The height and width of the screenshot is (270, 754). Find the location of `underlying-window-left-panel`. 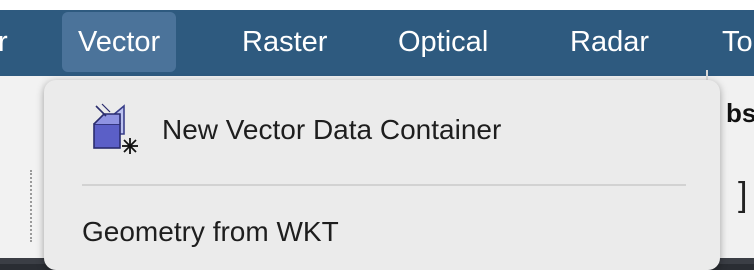

underlying-window-left-panel is located at coordinates (21, 170).